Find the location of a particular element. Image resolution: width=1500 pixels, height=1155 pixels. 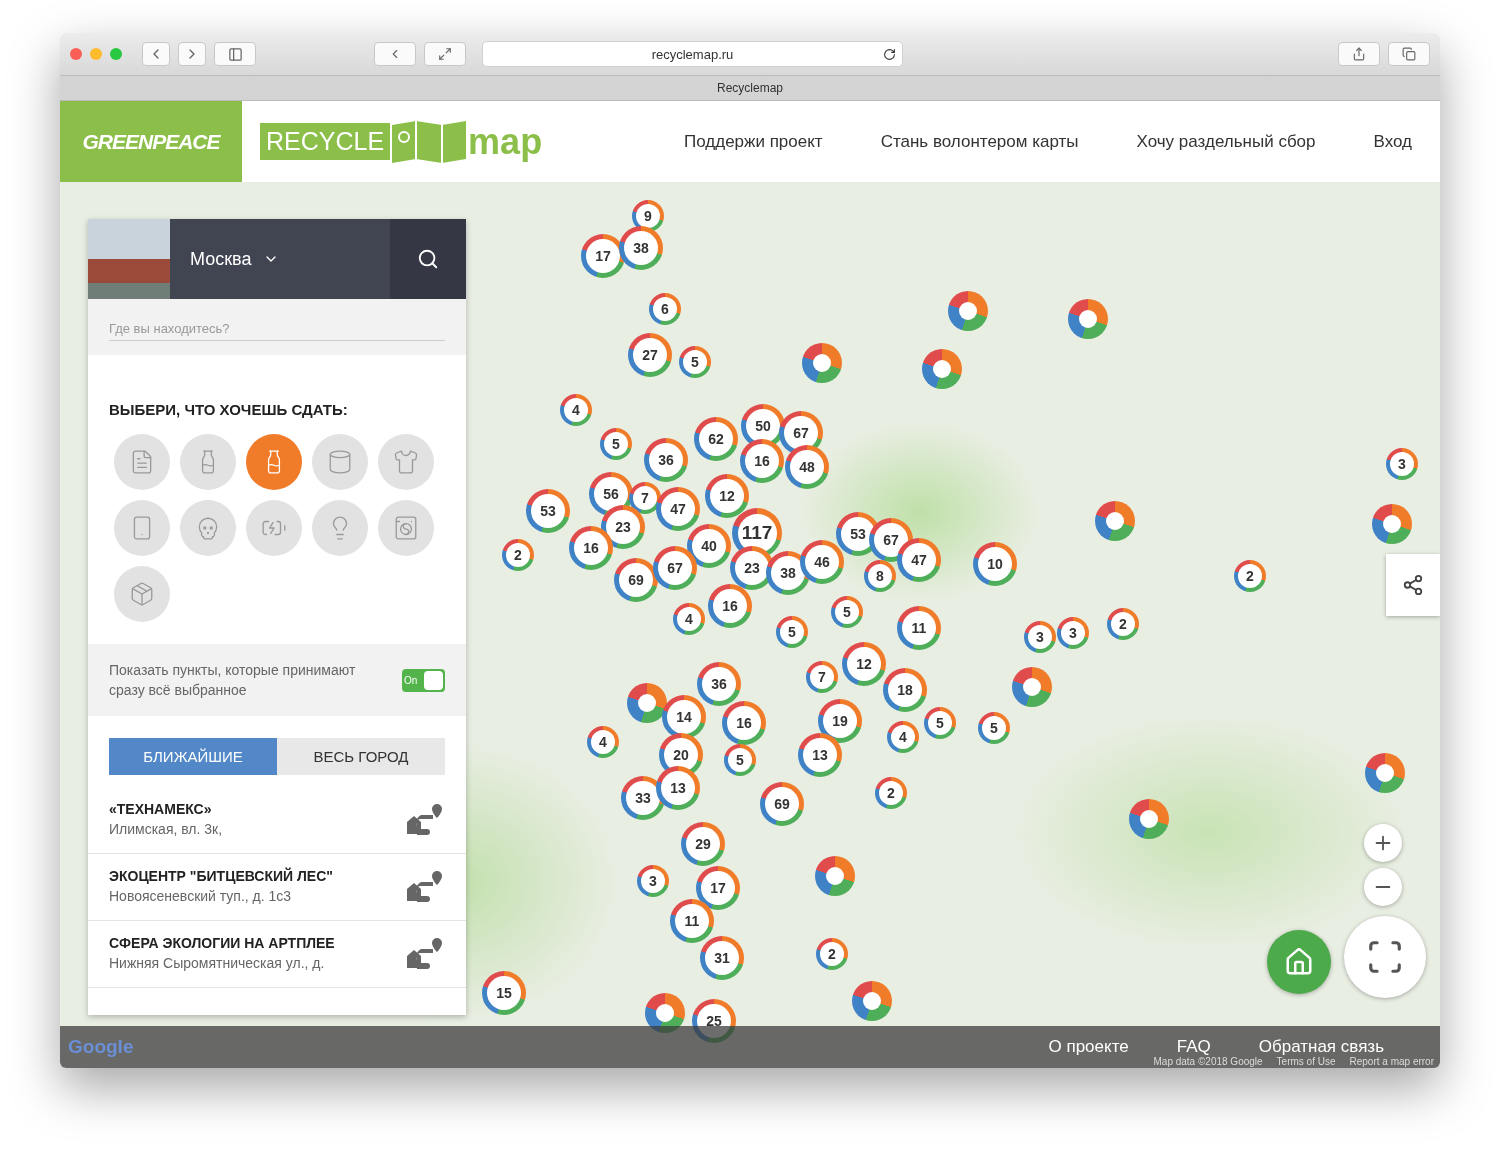

cluster-marker: 9 is located at coordinates (648, 216).